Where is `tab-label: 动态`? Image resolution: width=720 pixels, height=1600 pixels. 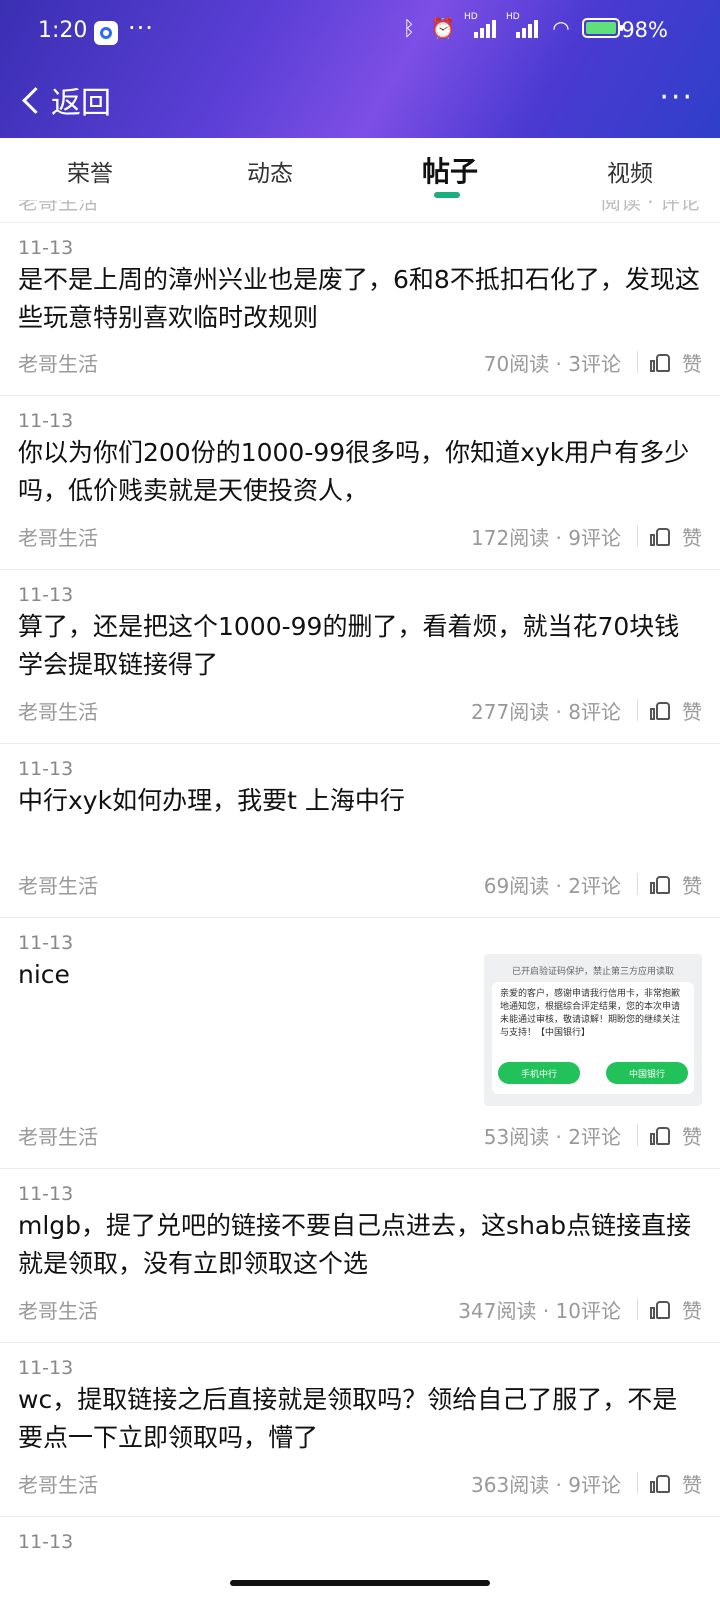
tab-label: 动态 is located at coordinates (270, 174).